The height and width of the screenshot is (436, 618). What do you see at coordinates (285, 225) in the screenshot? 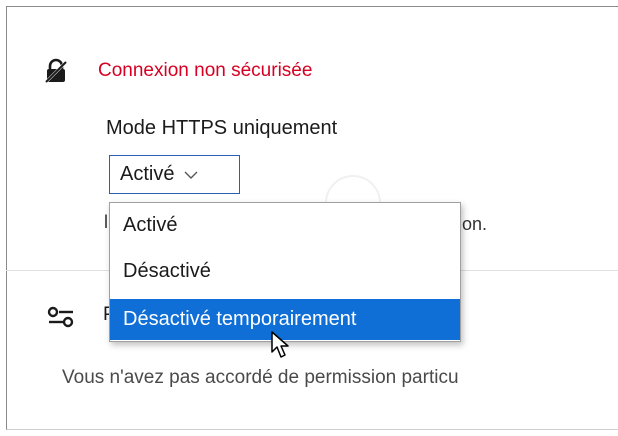
I see `option-active: Activé` at bounding box center [285, 225].